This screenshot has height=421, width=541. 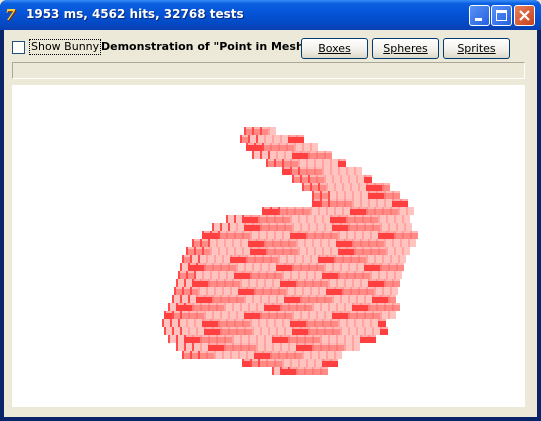 I want to click on app-icon: 7, so click(x=14, y=15).